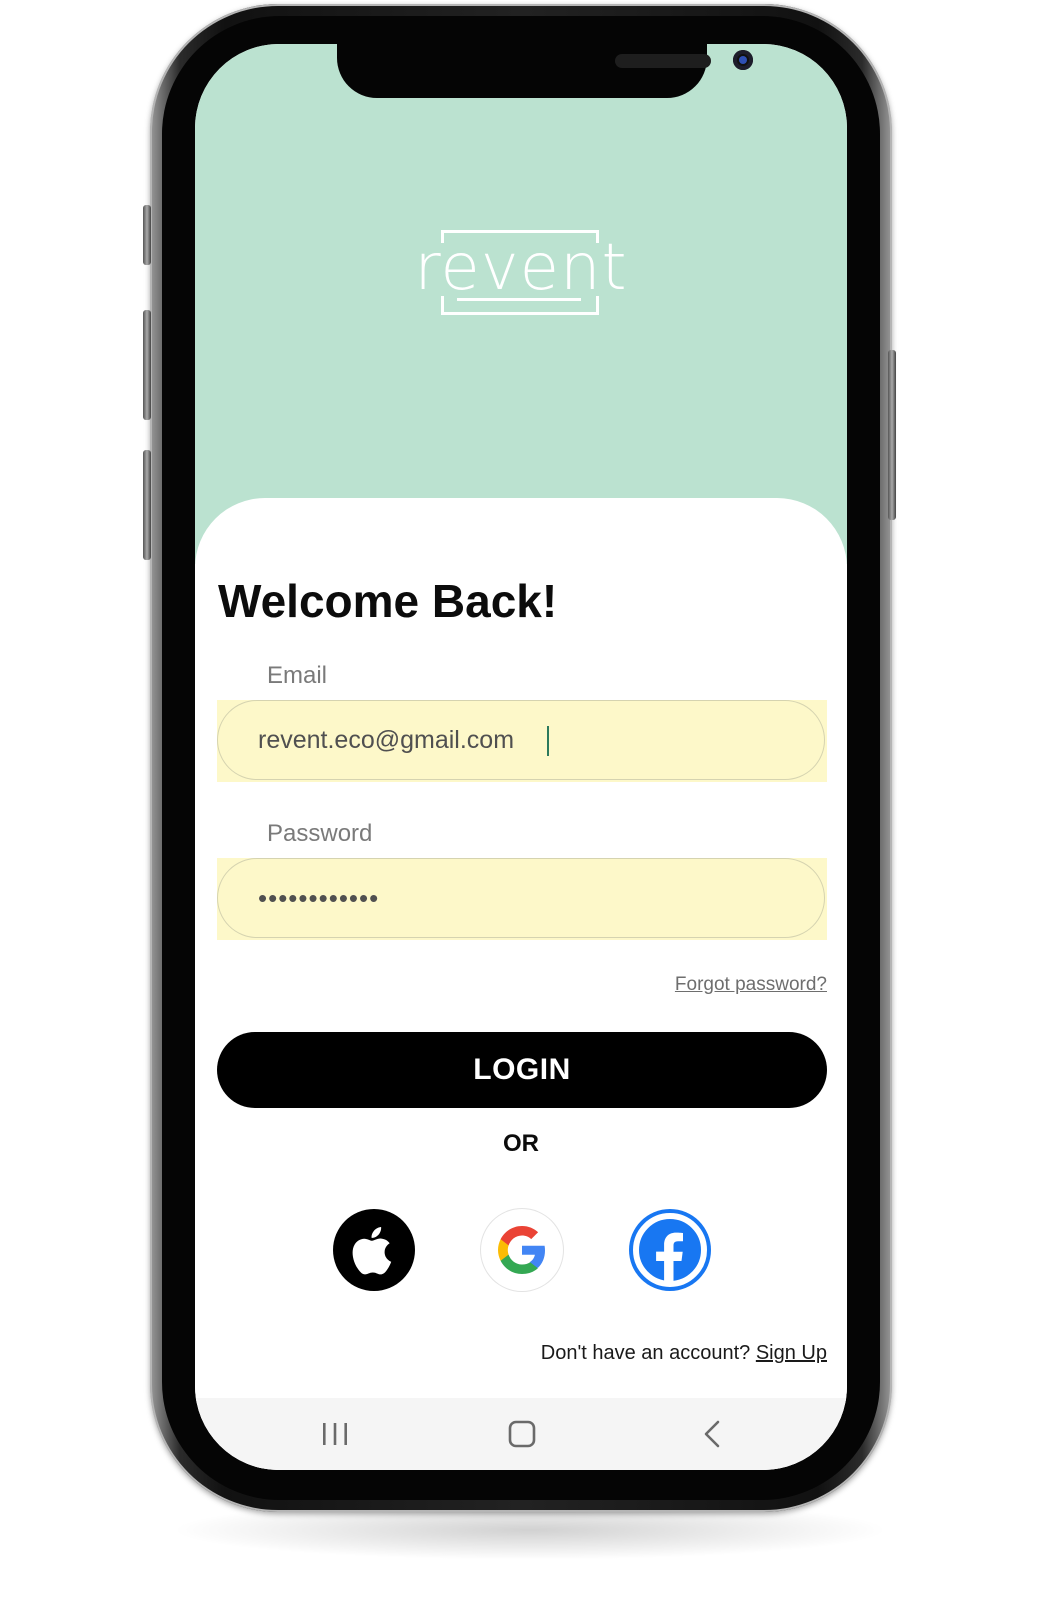 The width and height of the screenshot is (1058, 1608). I want to click on password-field-wrapper, so click(522, 899).